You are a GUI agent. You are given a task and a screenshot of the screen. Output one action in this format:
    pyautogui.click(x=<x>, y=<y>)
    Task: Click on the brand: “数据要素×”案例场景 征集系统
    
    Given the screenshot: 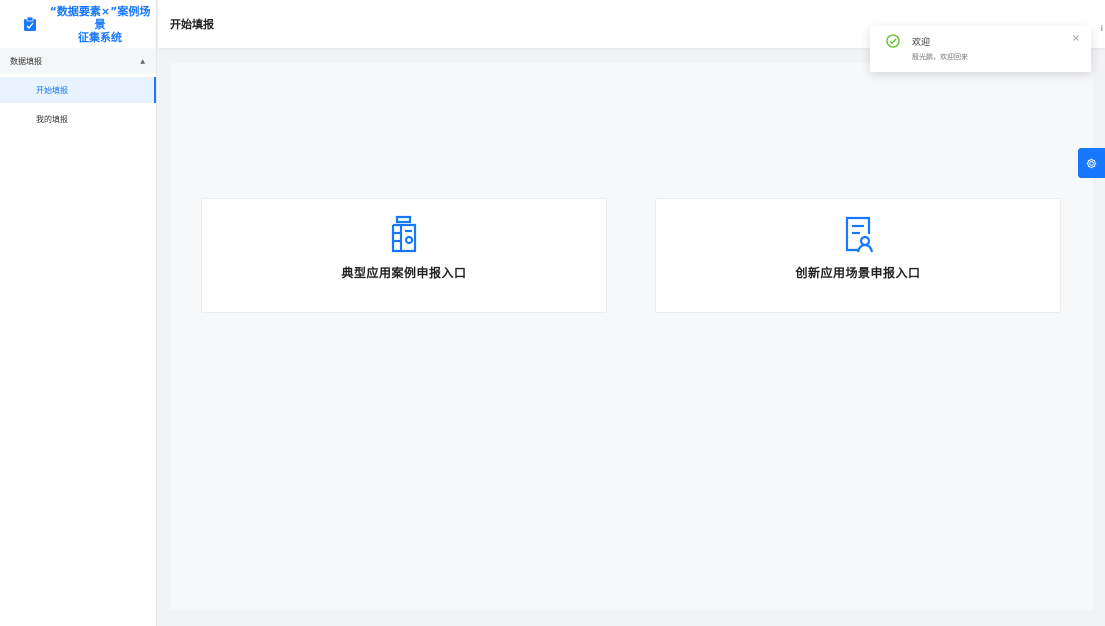 What is the action you would take?
    pyautogui.click(x=78, y=24)
    